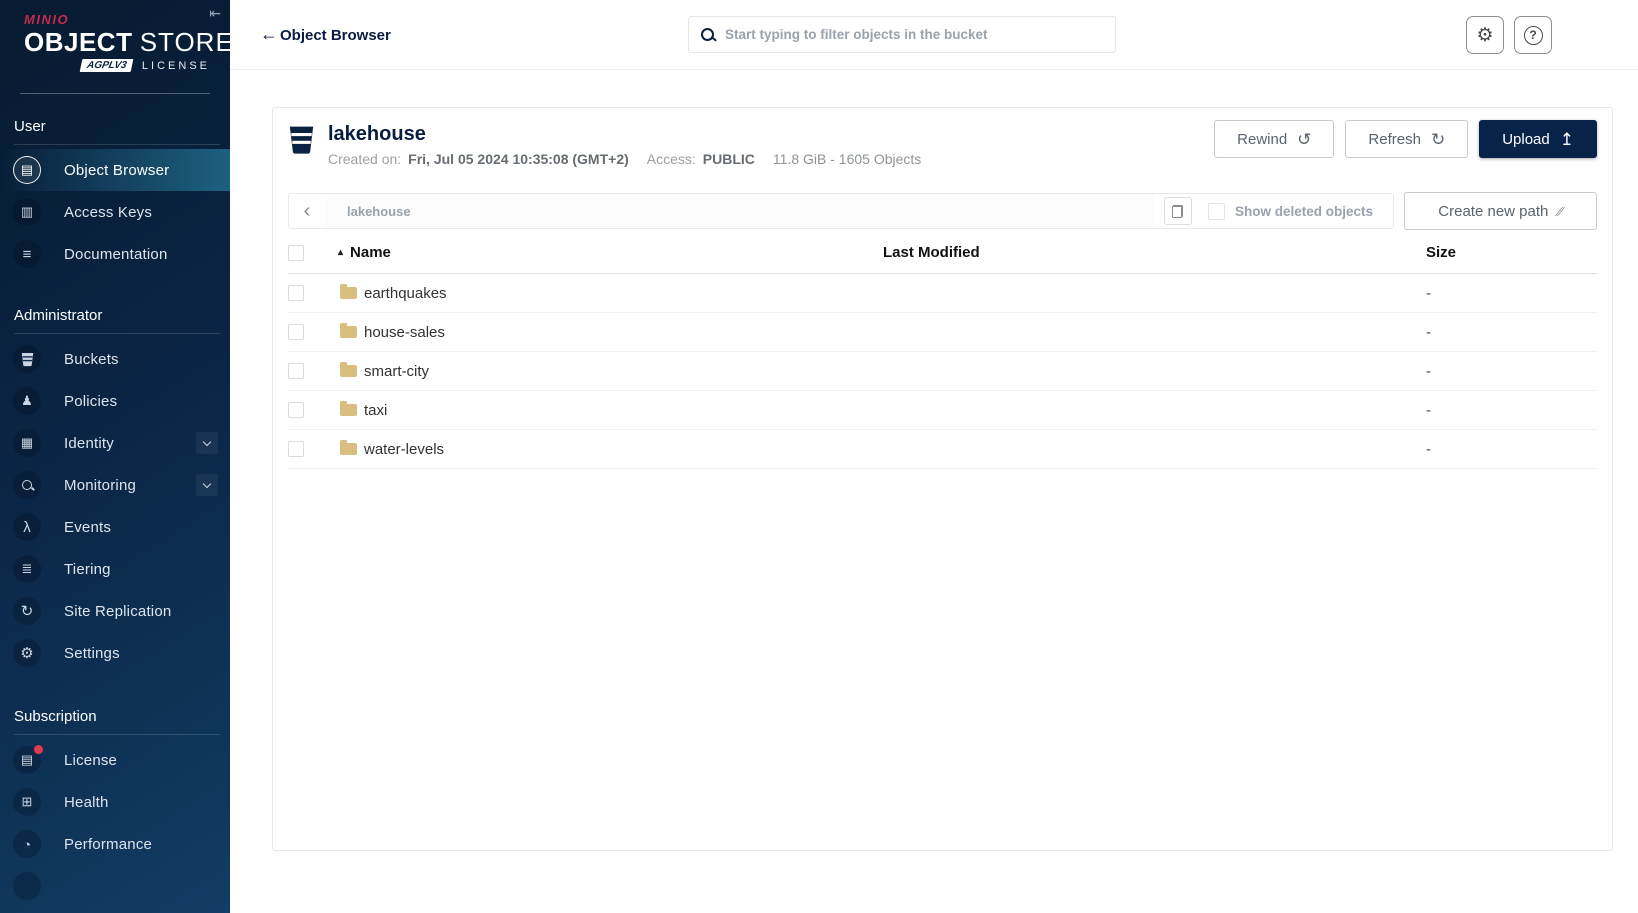 The image size is (1638, 913). What do you see at coordinates (942, 410) in the screenshot?
I see `table-row: taxi -` at bounding box center [942, 410].